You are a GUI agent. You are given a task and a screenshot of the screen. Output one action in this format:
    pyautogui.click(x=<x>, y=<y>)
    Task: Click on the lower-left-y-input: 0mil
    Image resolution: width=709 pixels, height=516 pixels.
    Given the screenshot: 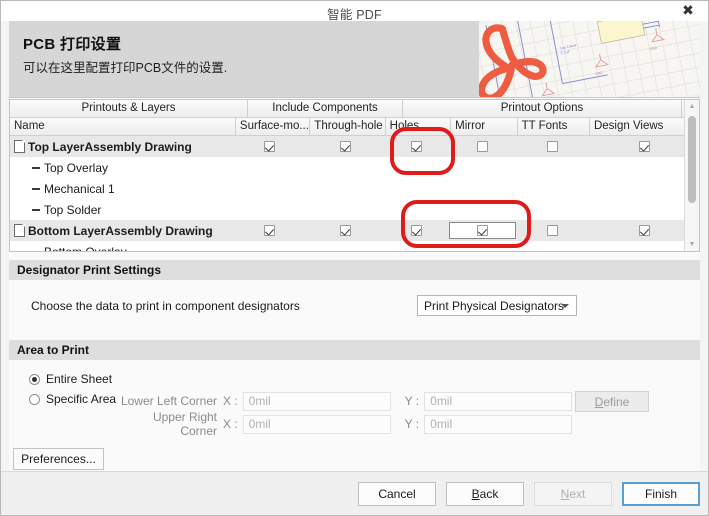 What is the action you would take?
    pyautogui.click(x=498, y=401)
    